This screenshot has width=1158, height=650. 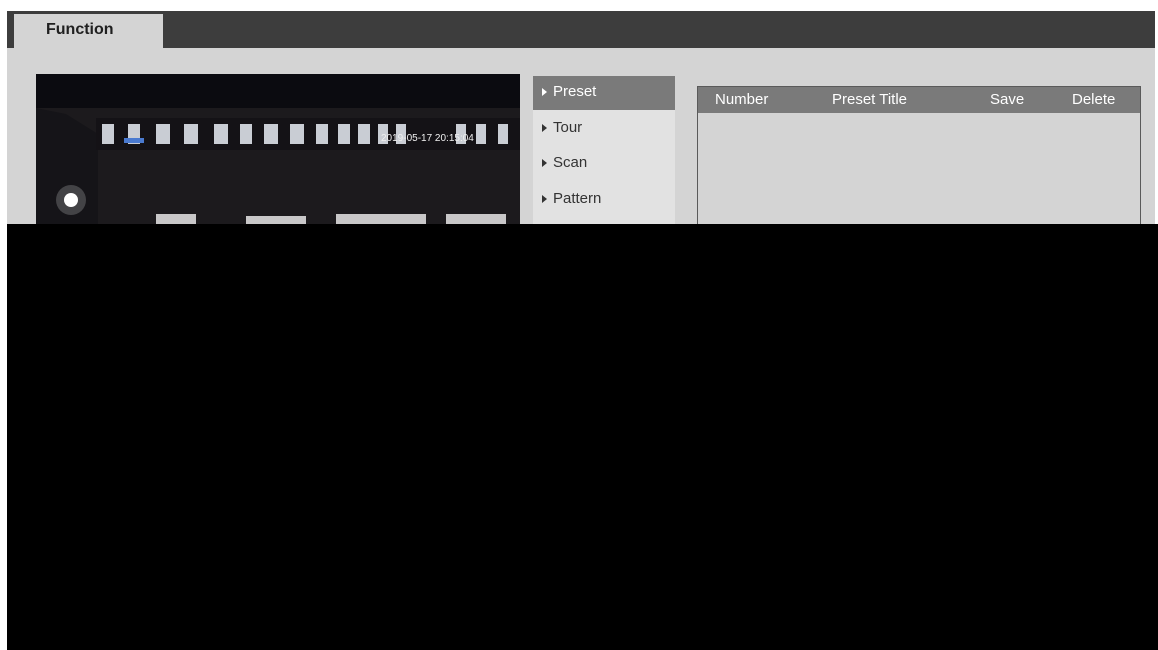 What do you see at coordinates (870, 99) in the screenshot?
I see `column-header-preset-title: Preset Title` at bounding box center [870, 99].